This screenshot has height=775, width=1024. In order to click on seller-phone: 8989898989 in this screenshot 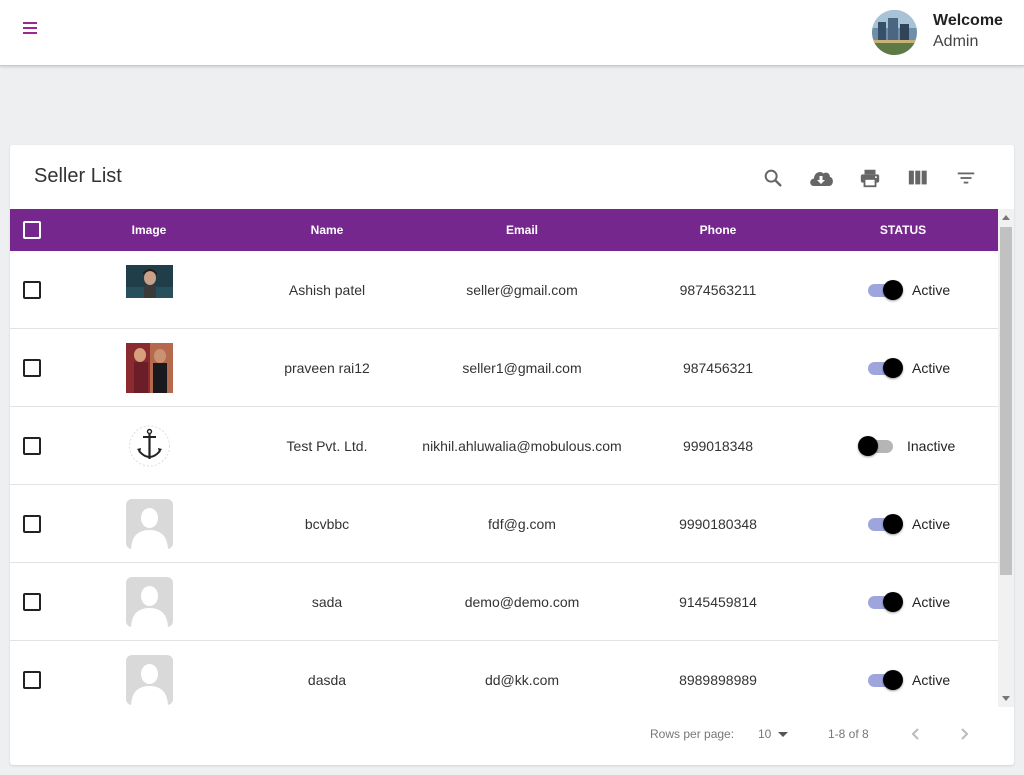, I will do `click(718, 680)`.